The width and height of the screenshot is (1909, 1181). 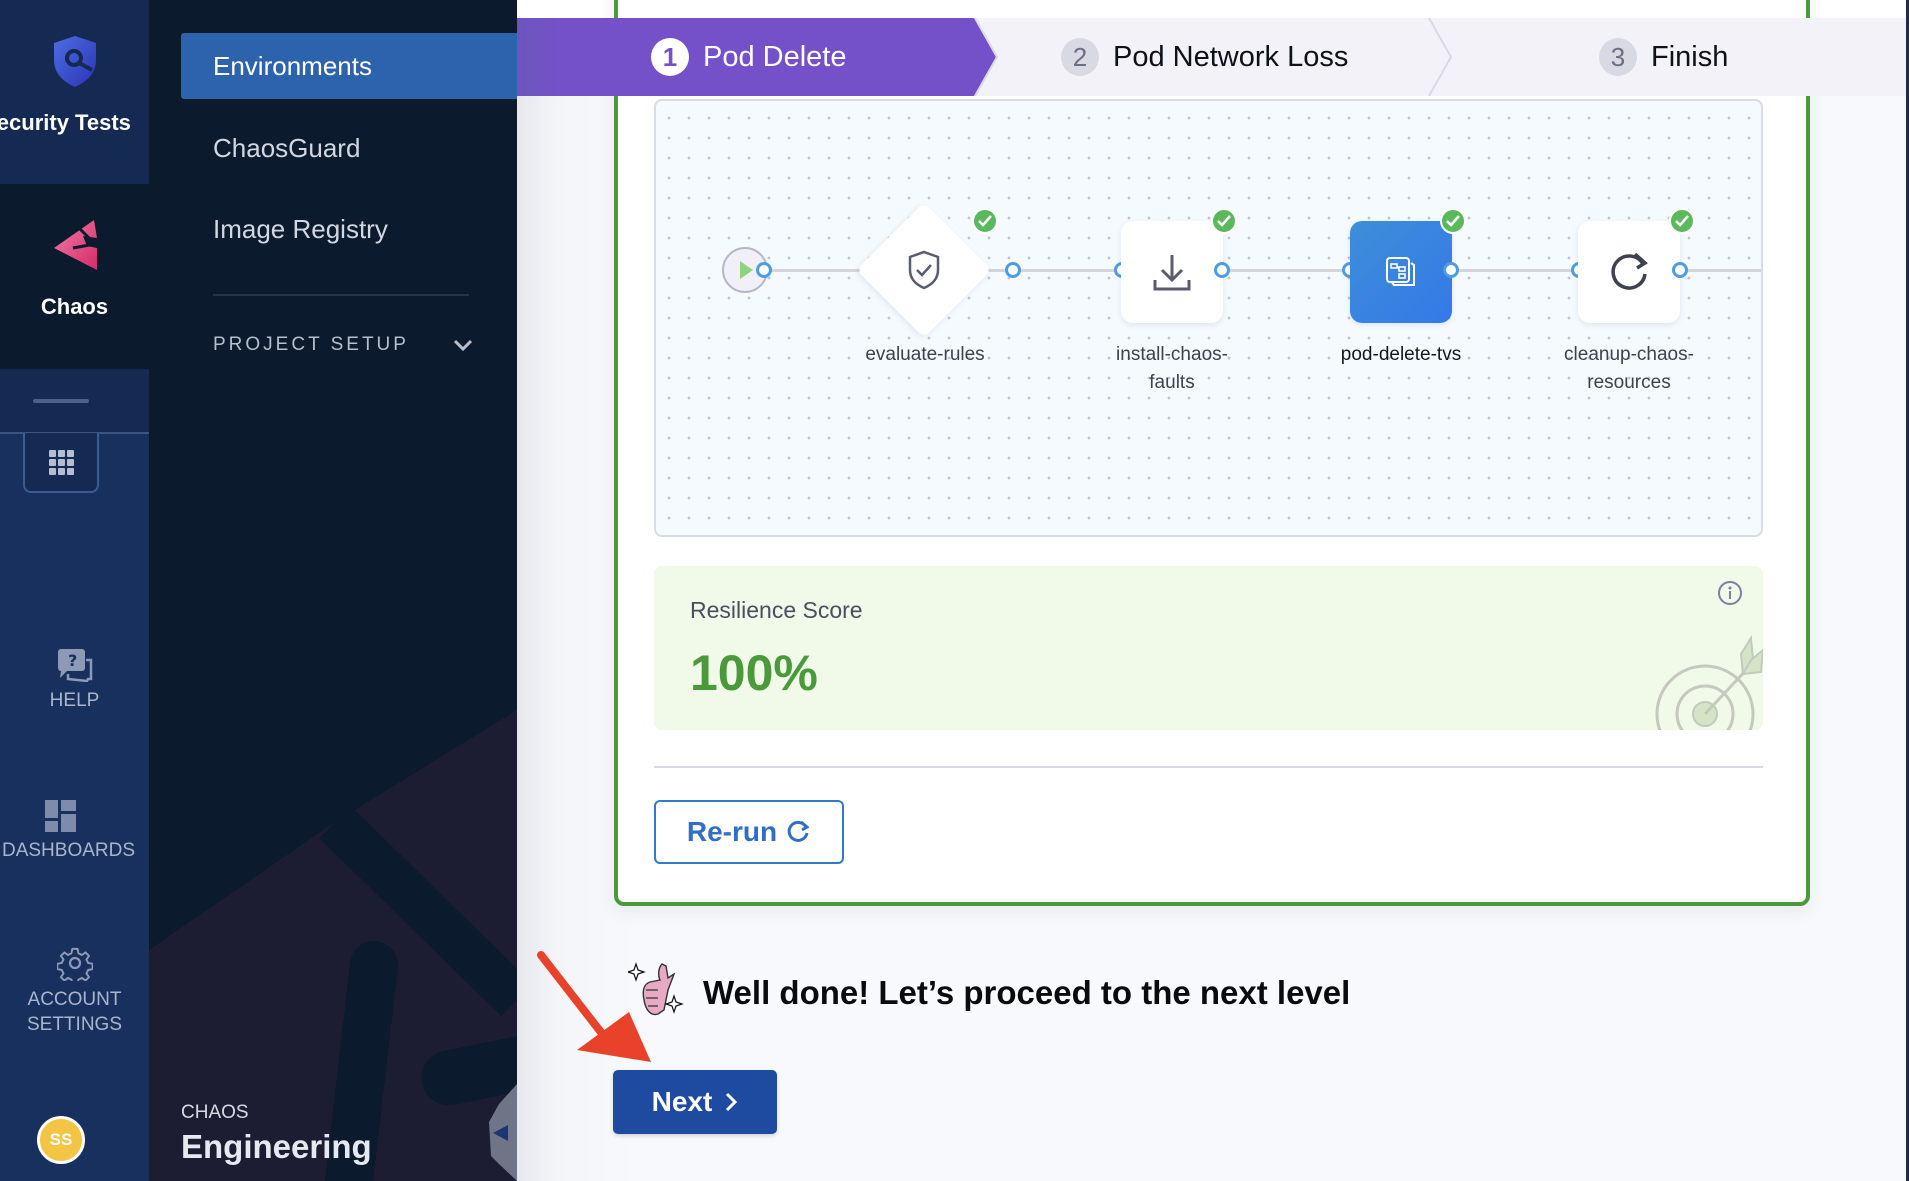 I want to click on target-arrow-illustration, so click(x=1709, y=682).